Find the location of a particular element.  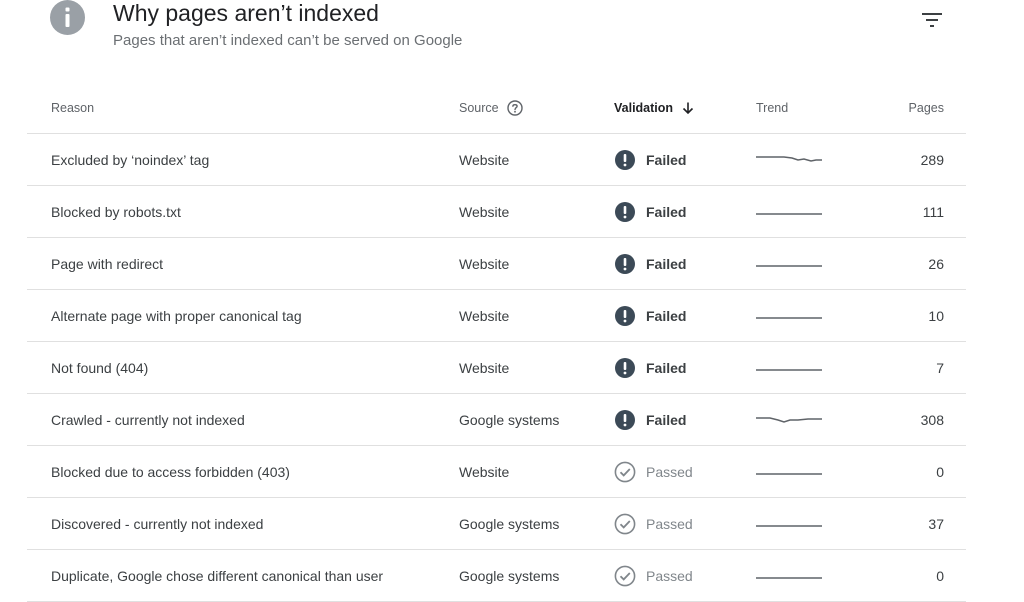

pages-cell: 7 is located at coordinates (940, 367).